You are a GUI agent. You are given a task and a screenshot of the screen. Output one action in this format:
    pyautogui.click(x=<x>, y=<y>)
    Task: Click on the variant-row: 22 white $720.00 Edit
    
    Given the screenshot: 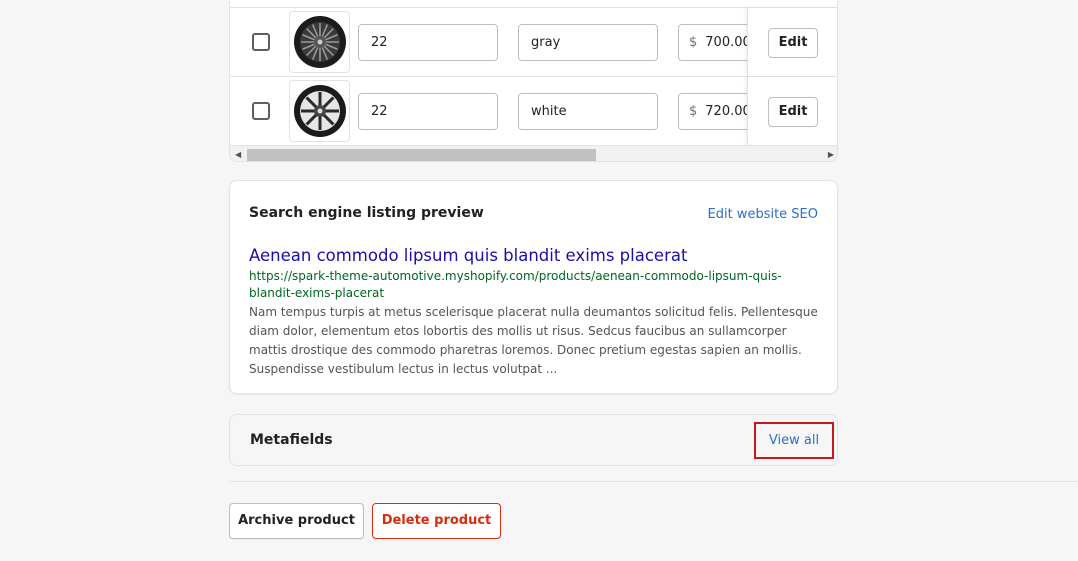 What is the action you would take?
    pyautogui.click(x=533, y=111)
    